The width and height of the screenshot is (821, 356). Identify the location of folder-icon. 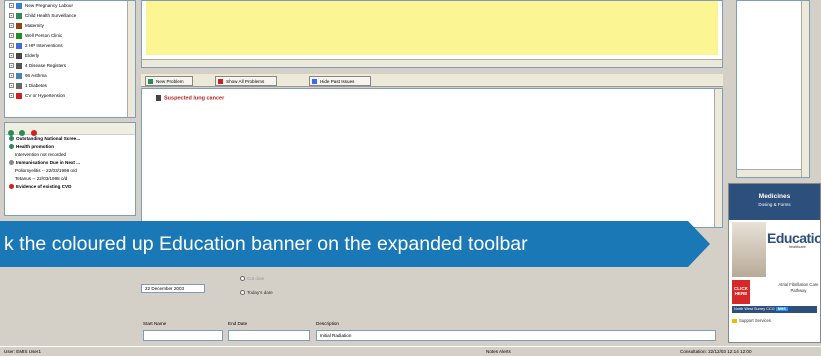
(734, 320).